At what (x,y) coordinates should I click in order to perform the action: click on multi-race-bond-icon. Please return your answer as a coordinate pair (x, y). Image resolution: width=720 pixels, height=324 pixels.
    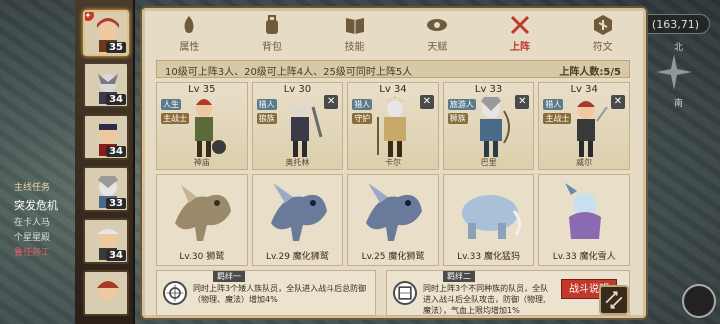
    Looking at the image, I should click on (405, 293).